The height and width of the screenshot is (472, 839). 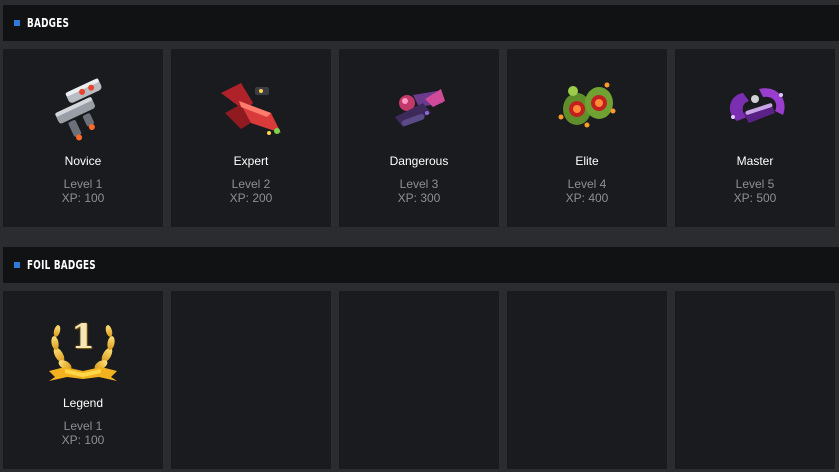 I want to click on badge-name: Dangerous, so click(x=419, y=161).